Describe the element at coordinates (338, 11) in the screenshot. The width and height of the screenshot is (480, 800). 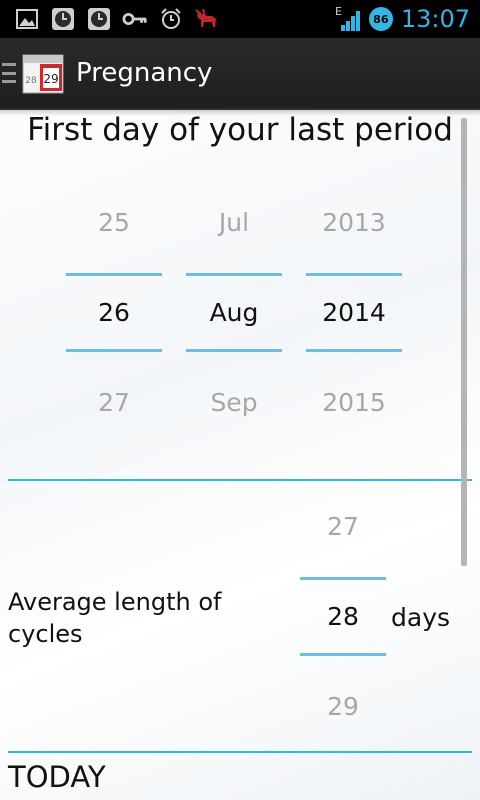
I see `svg-text: E` at that location.